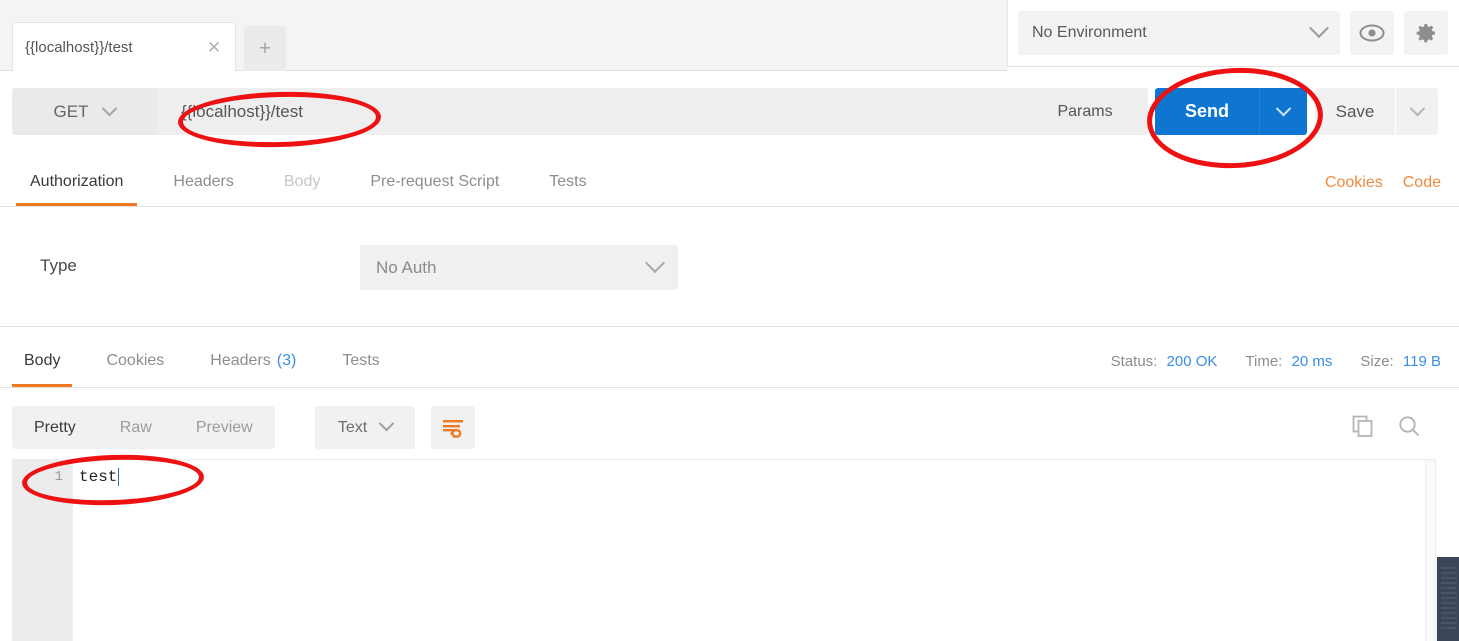 Image resolution: width=1459 pixels, height=641 pixels. Describe the element at coordinates (352, 427) in the screenshot. I see `response-format-label: Text` at that location.